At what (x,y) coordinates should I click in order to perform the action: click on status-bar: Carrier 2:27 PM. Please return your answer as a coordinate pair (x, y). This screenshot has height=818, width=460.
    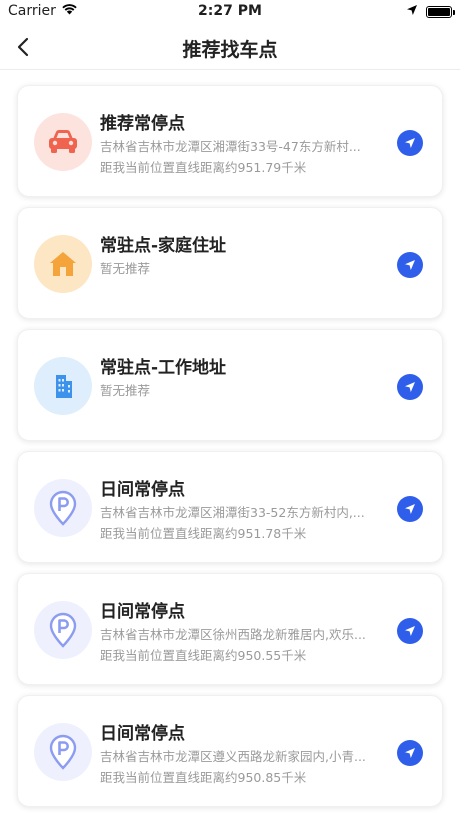
    Looking at the image, I should click on (230, 12).